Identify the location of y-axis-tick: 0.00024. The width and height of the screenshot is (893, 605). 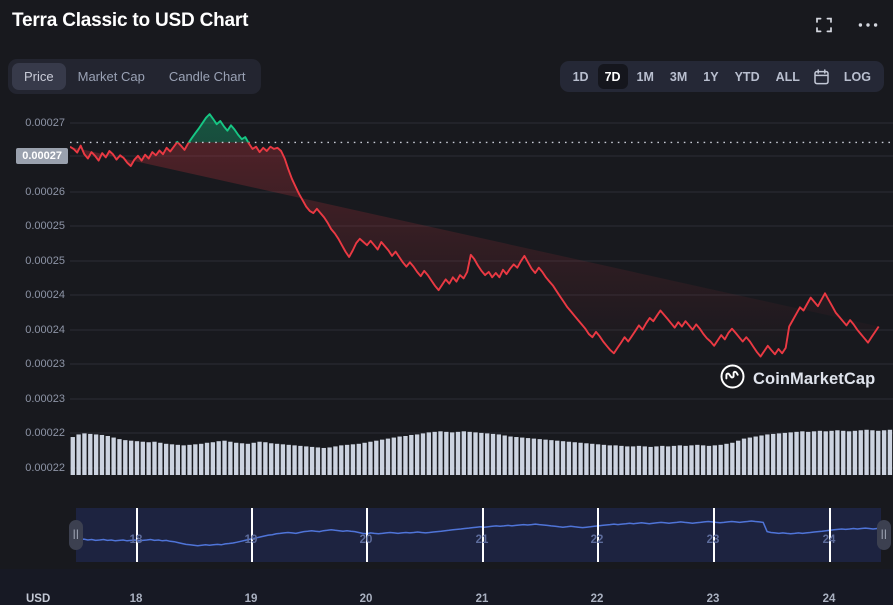
(45, 295).